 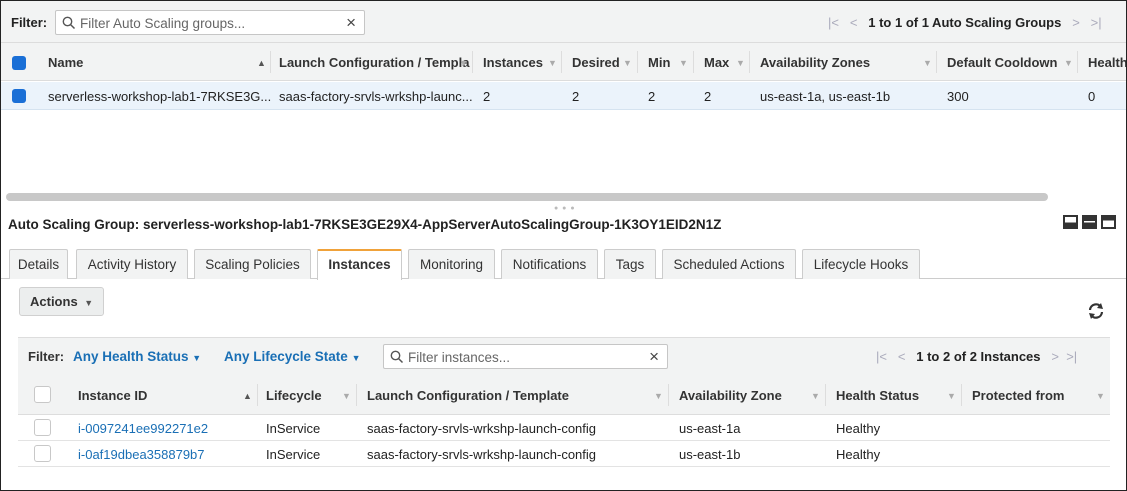 What do you see at coordinates (716, 62) in the screenshot?
I see `col-max: Max` at bounding box center [716, 62].